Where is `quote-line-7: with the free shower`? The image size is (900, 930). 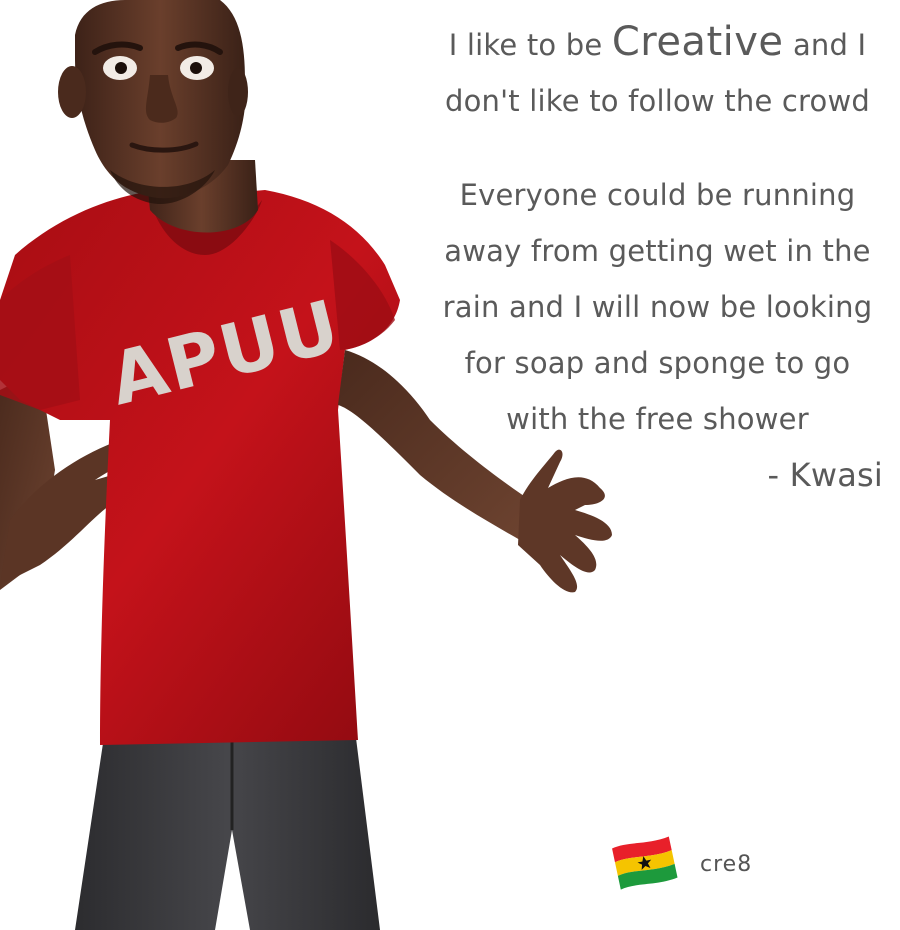 quote-line-7: with the free shower is located at coordinates (657, 419).